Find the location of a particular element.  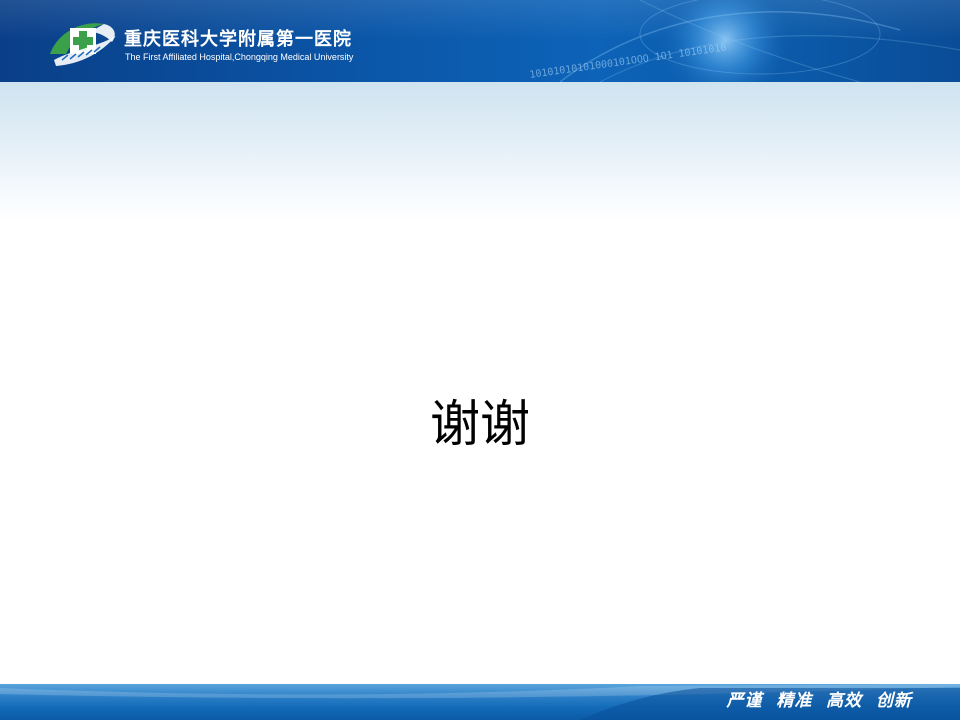

thanks-text: 谢谢 is located at coordinates (480, 424).